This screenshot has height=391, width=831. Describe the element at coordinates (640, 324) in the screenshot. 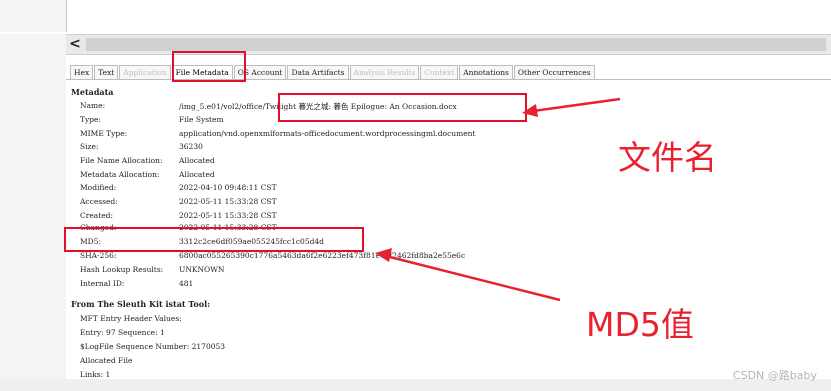

I see `md5-annotation: MD5值` at that location.